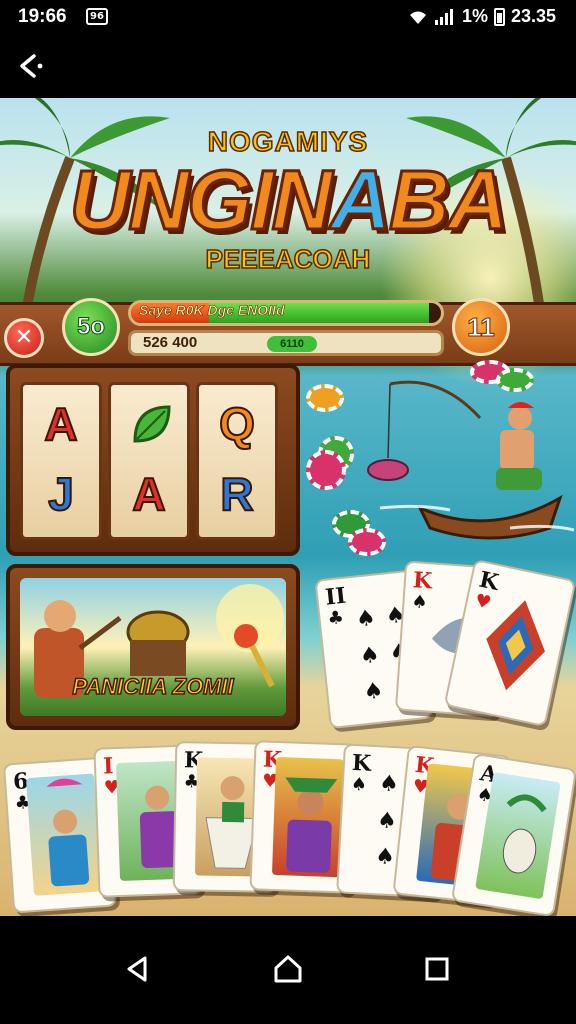  I want to click on logo-sub-text: PEEEACOAH, so click(288, 259).